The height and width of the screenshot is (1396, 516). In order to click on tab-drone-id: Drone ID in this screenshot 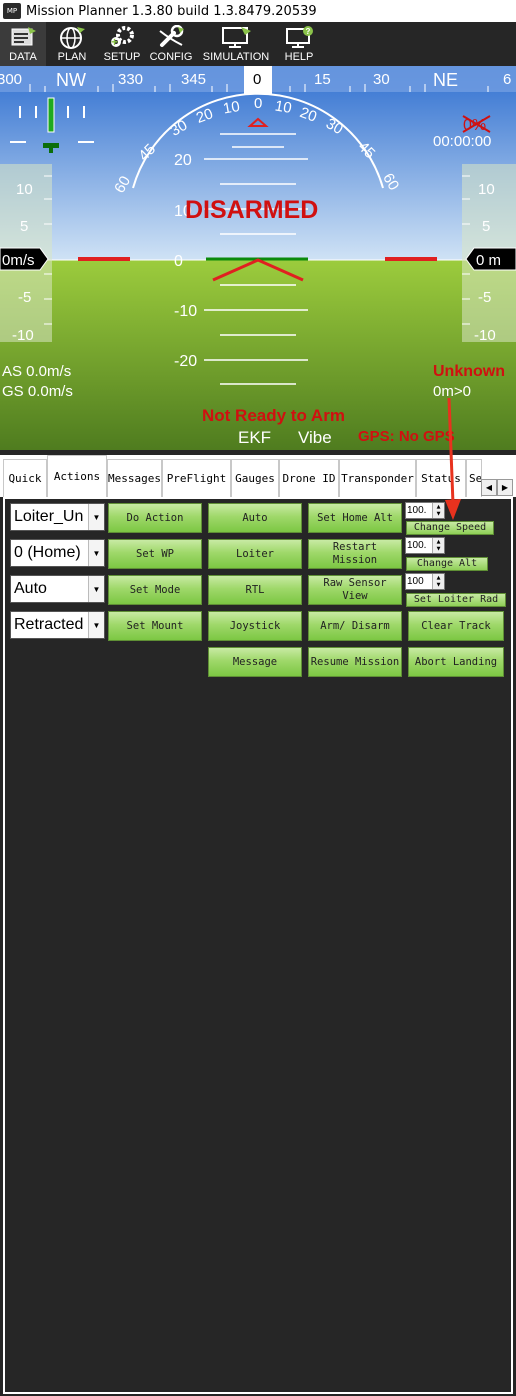, I will do `click(309, 478)`.